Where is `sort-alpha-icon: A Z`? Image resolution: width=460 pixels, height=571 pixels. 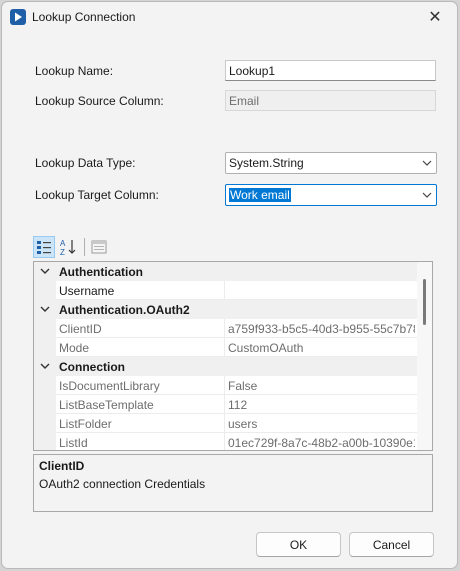 sort-alpha-icon: A Z is located at coordinates (68, 248).